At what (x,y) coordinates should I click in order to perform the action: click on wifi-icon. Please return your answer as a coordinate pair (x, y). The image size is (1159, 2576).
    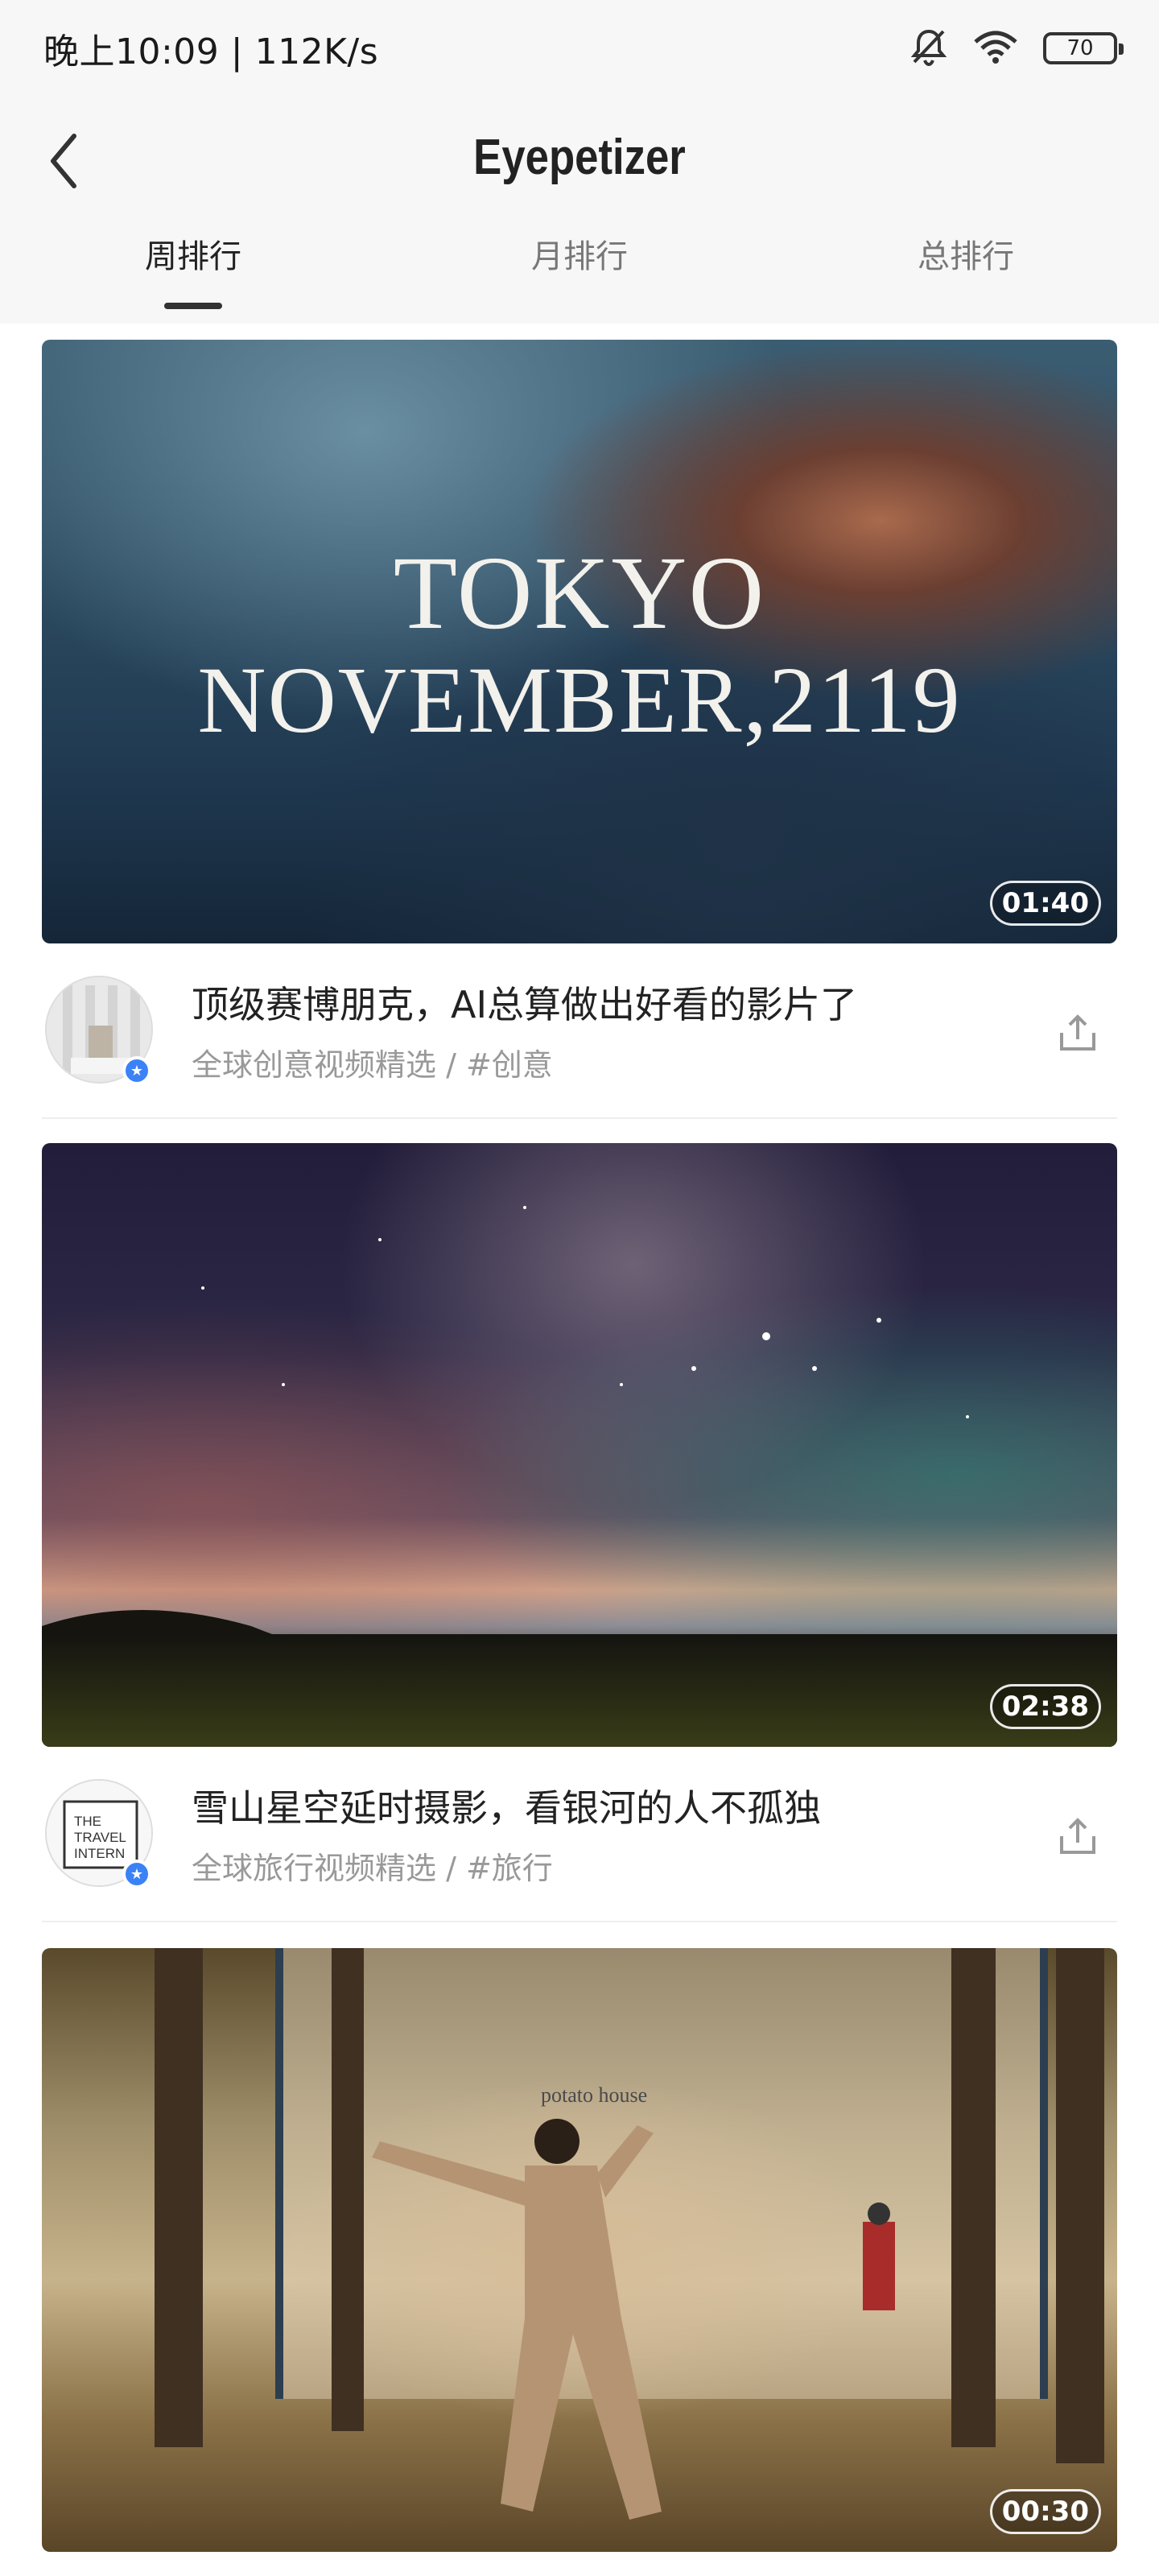
    Looking at the image, I should click on (995, 48).